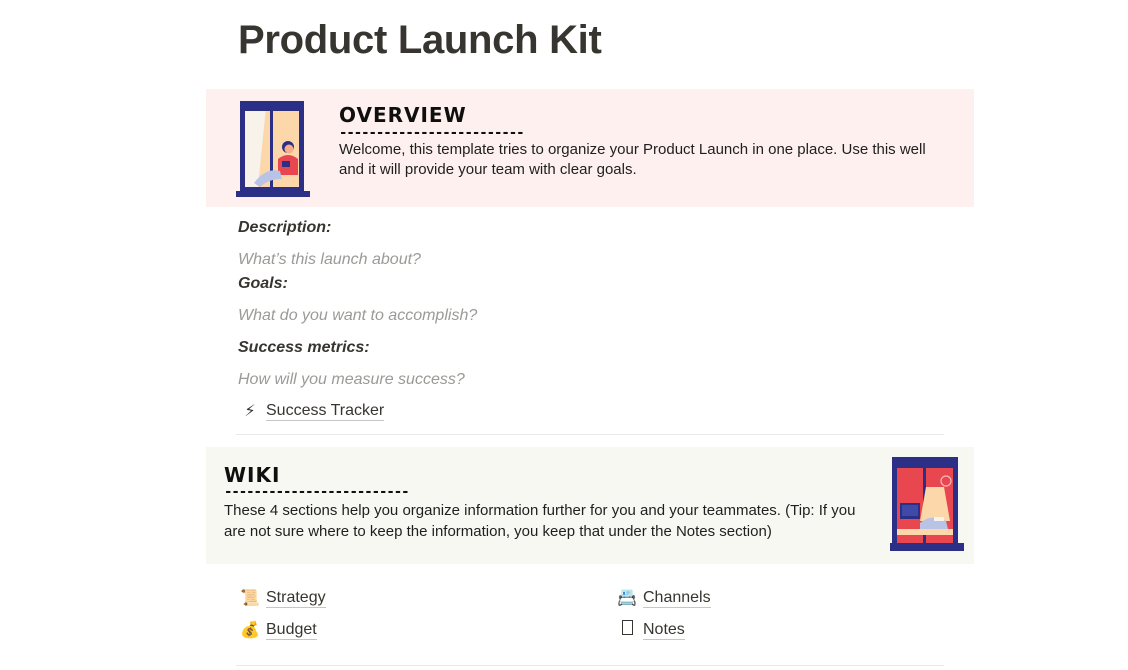  What do you see at coordinates (263, 283) in the screenshot?
I see `goals-label: Goals:` at bounding box center [263, 283].